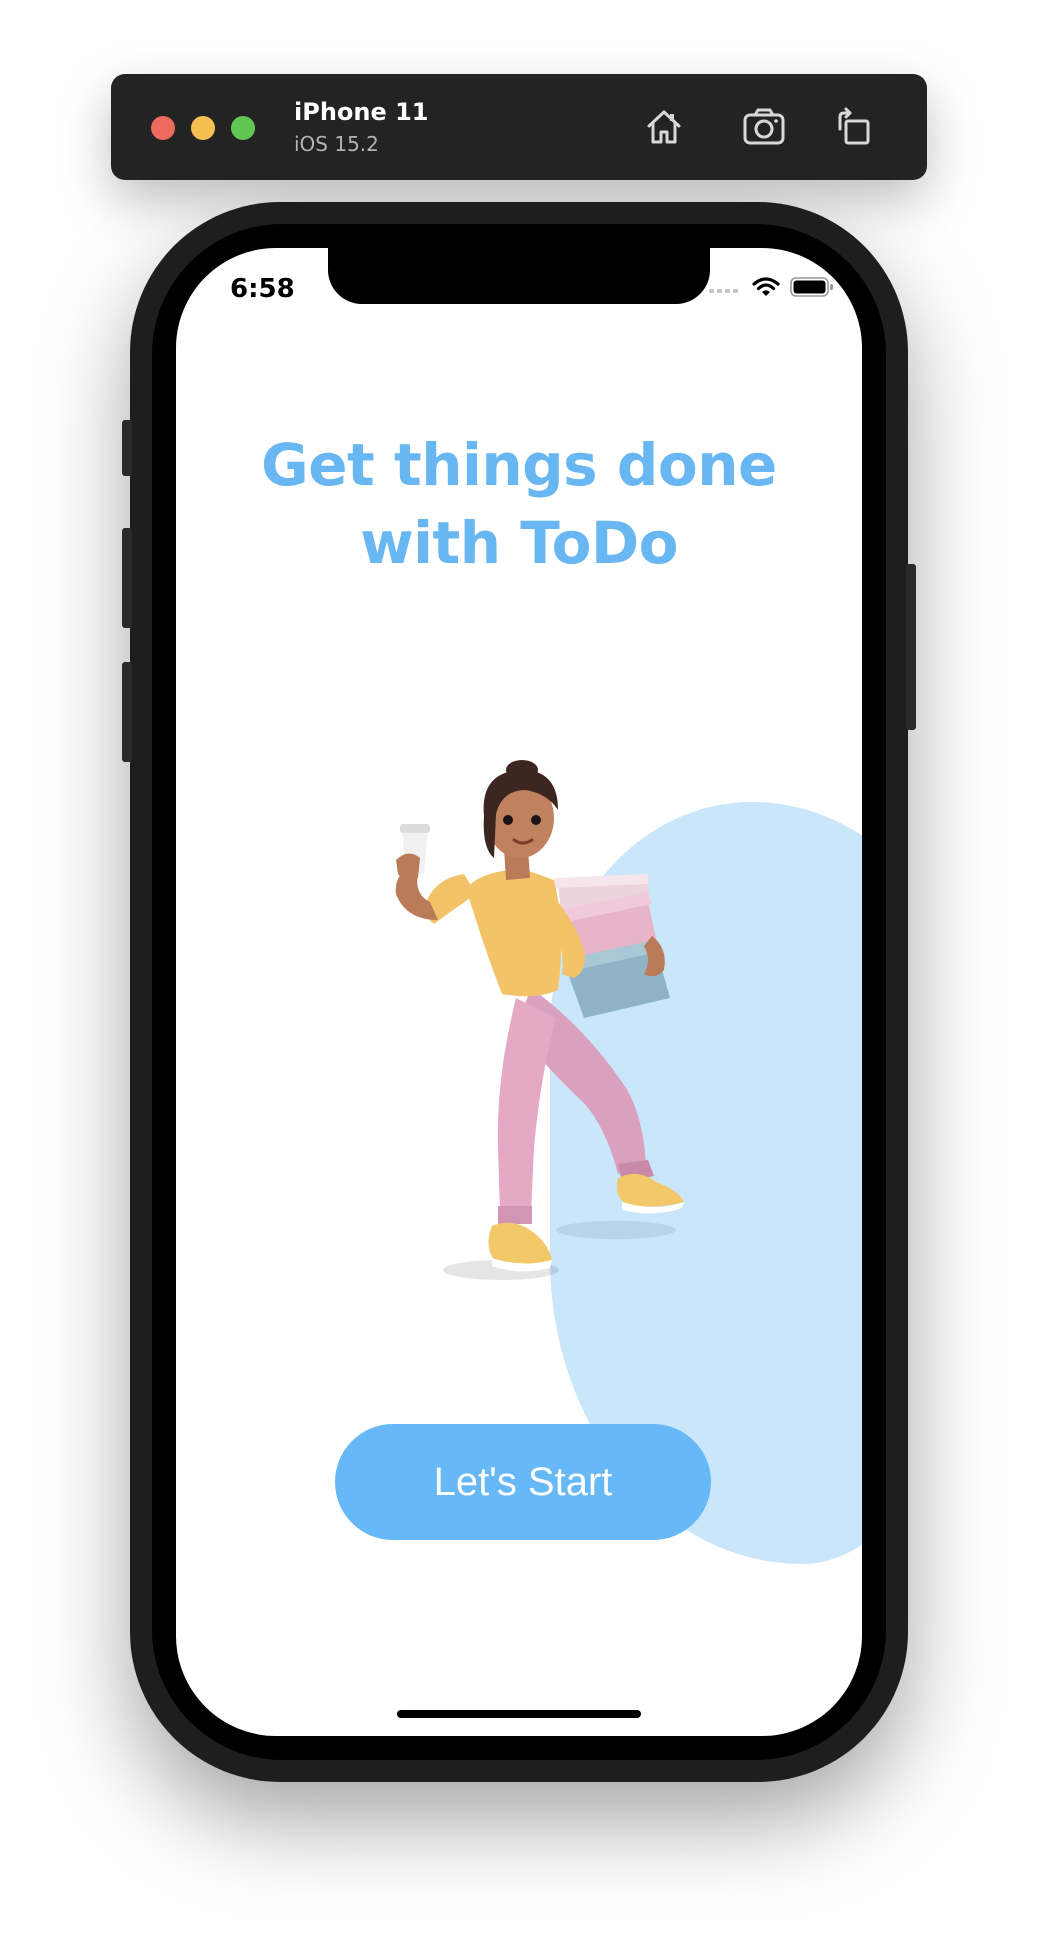 The height and width of the screenshot is (1934, 1038). I want to click on home-icon, so click(664, 127).